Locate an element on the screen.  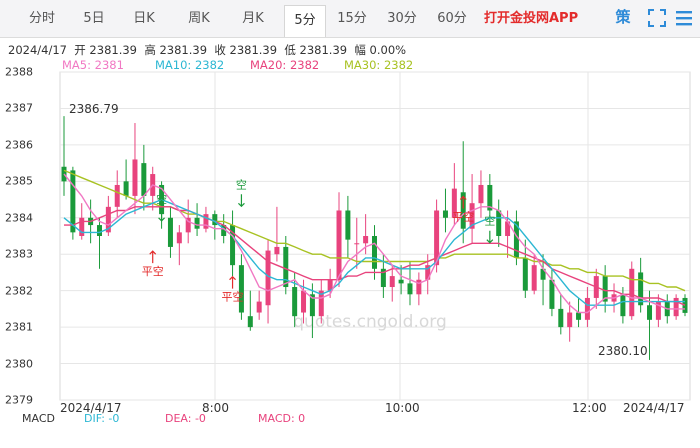
signal-marker: 平空 is located at coordinates (153, 264).